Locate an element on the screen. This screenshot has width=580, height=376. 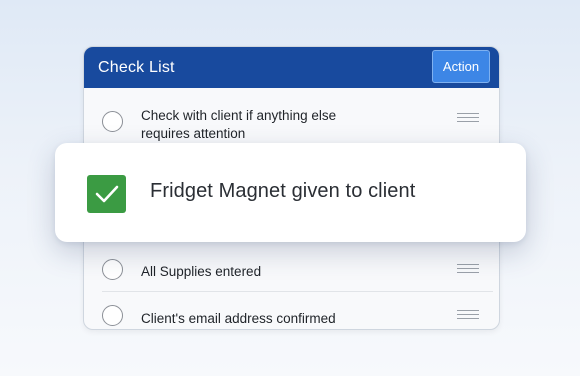
check-icon is located at coordinates (106, 194).